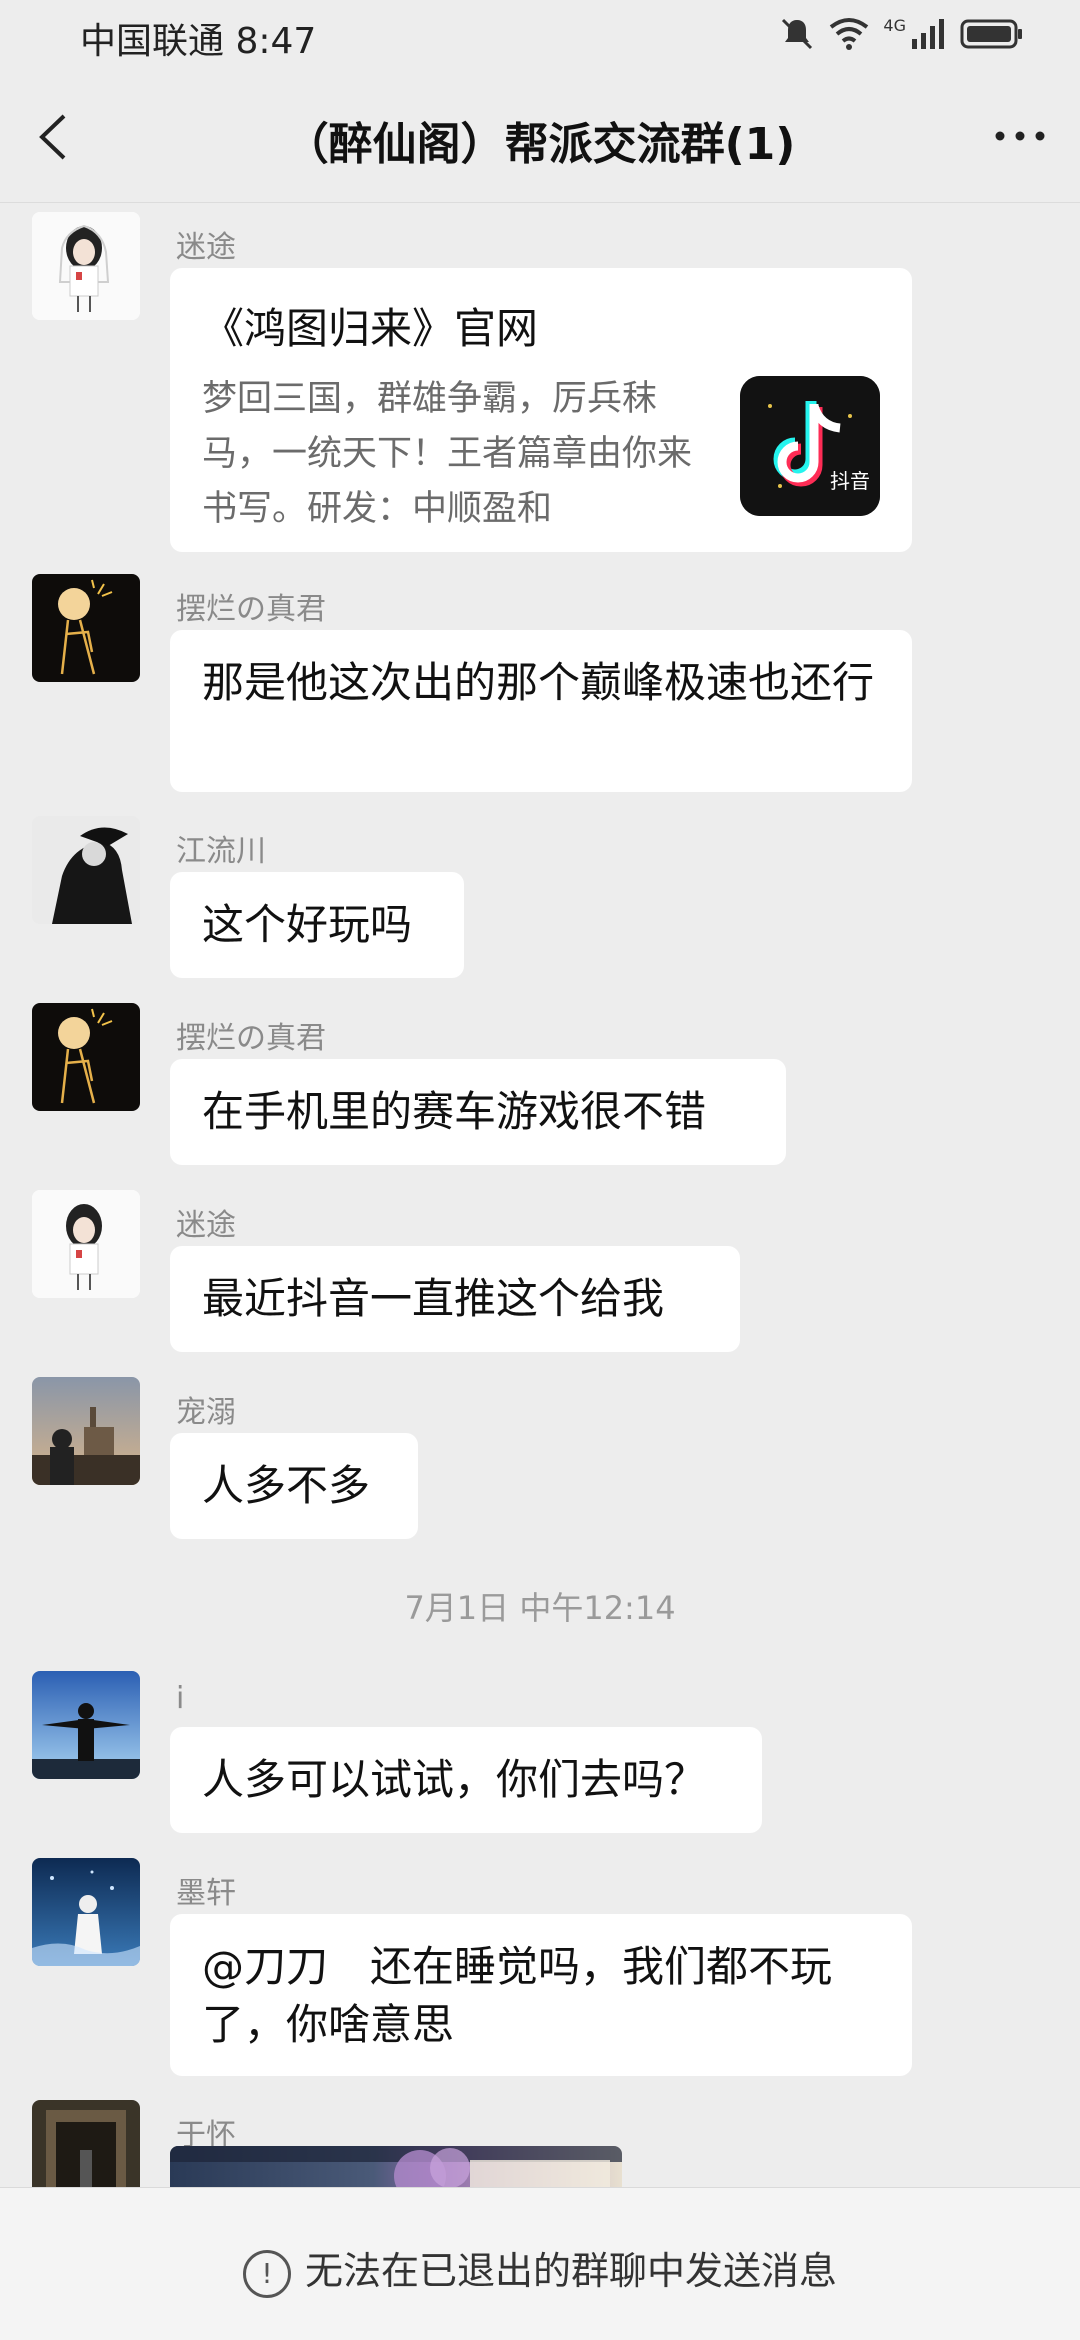 The height and width of the screenshot is (2340, 1080). What do you see at coordinates (540, 144) in the screenshot?
I see `chat-title: （醉仙阁）帮派交流群(1)` at bounding box center [540, 144].